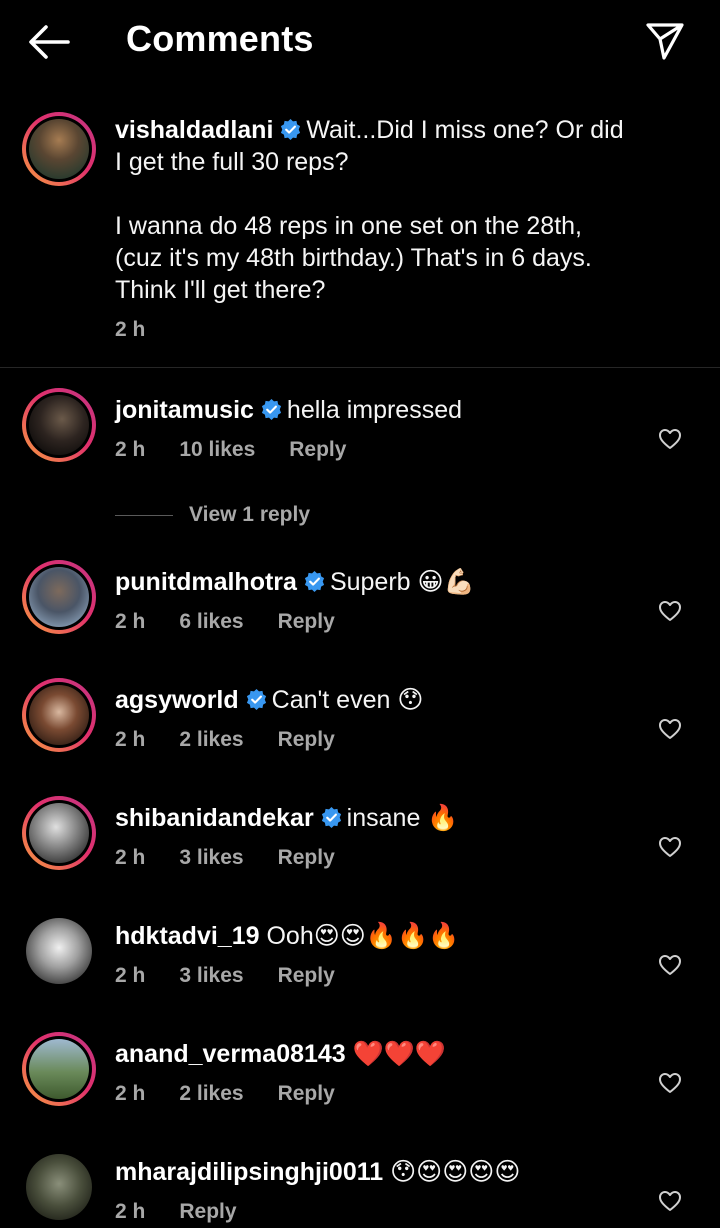  I want to click on list-item: punitdmalhotra Superb 😀💪🏻 2 h 6 likes Reply, so click(360, 615).